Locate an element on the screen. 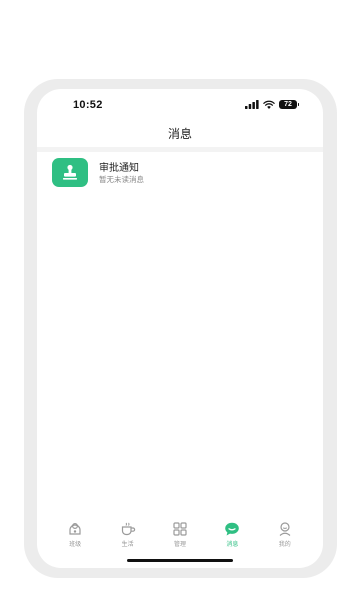  home-indicator is located at coordinates (180, 560).